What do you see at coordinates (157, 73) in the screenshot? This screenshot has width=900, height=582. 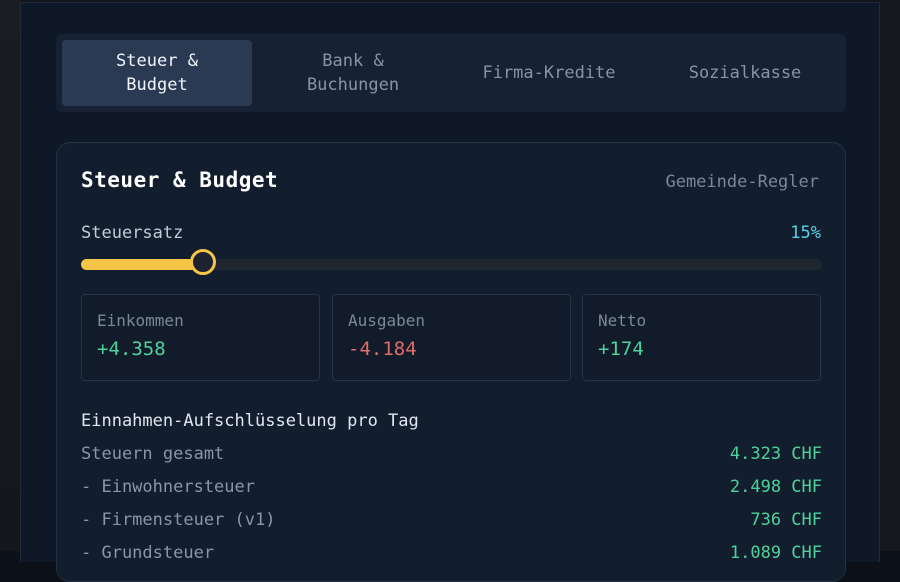 I see `tab-steuer-budget: Steuer & Budget` at bounding box center [157, 73].